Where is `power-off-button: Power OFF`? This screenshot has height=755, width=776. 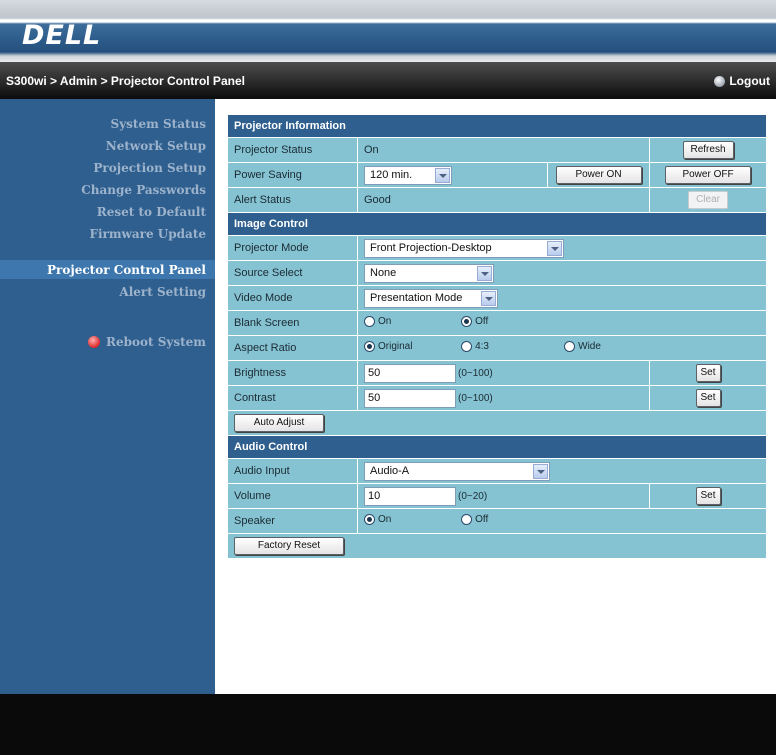 power-off-button: Power OFF is located at coordinates (708, 175).